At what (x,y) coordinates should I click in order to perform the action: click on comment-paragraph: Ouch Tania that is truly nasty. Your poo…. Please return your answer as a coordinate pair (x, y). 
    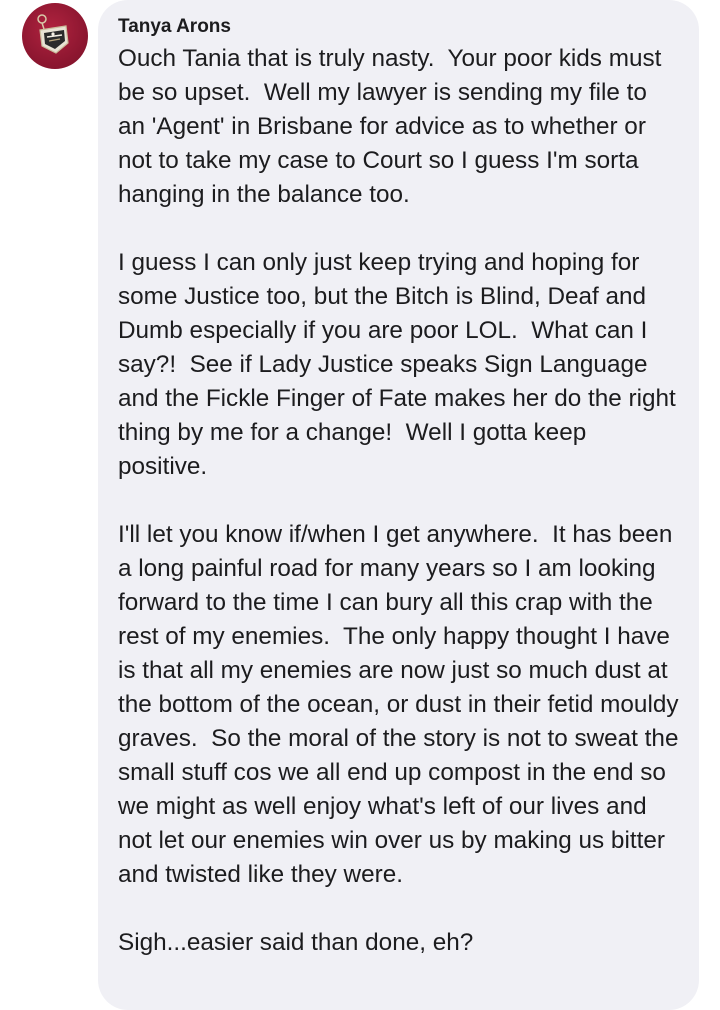
    Looking at the image, I should click on (393, 126).